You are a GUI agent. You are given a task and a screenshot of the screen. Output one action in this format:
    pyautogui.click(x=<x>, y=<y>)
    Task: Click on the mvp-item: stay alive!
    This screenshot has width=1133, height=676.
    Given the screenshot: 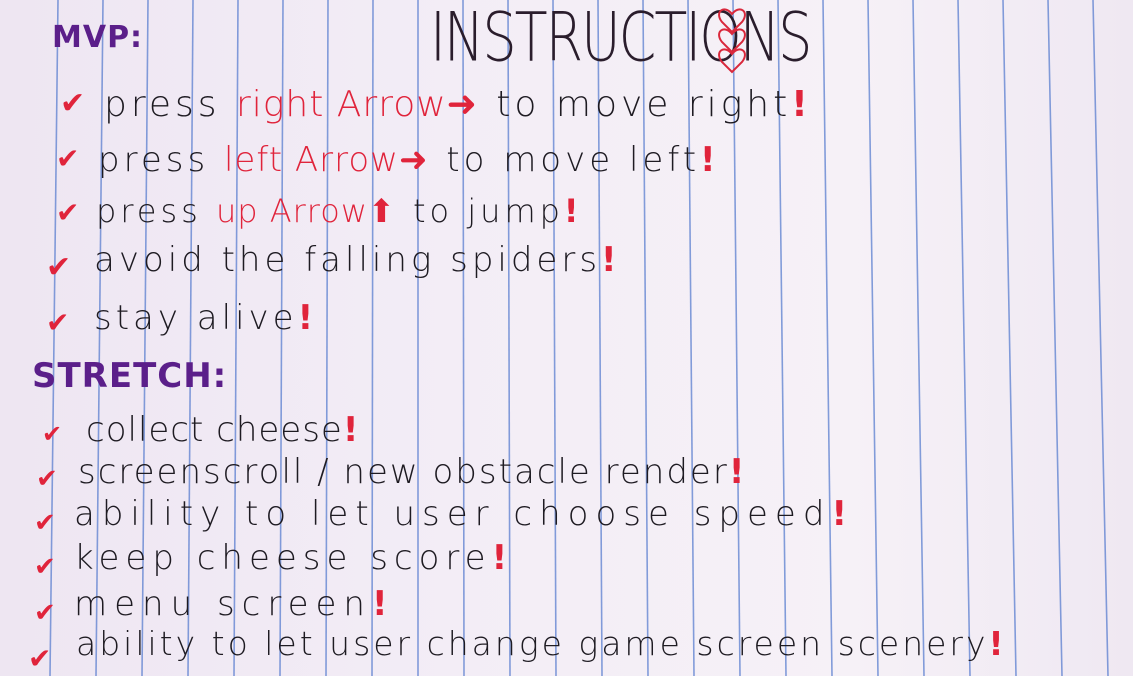 What is the action you would take?
    pyautogui.click(x=206, y=318)
    